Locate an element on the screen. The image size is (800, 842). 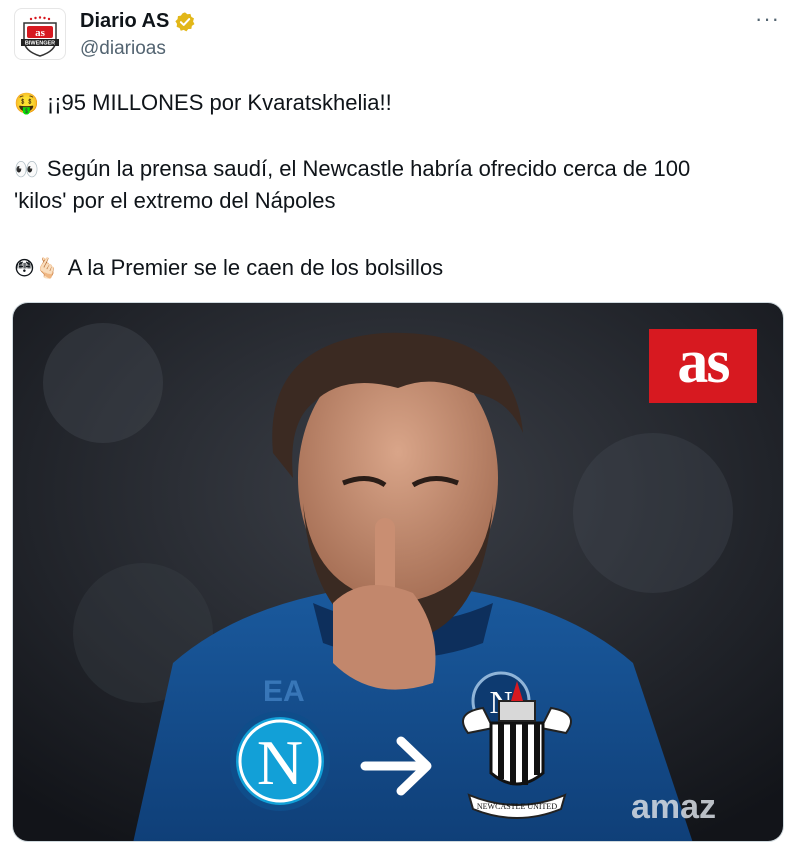
author-name-row: Diario AS is located at coordinates (138, 21).